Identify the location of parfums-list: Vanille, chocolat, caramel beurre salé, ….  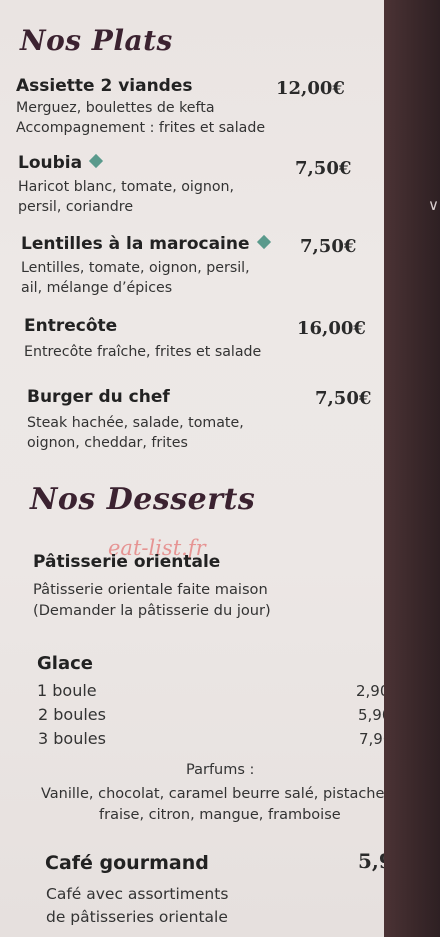
(212, 794).